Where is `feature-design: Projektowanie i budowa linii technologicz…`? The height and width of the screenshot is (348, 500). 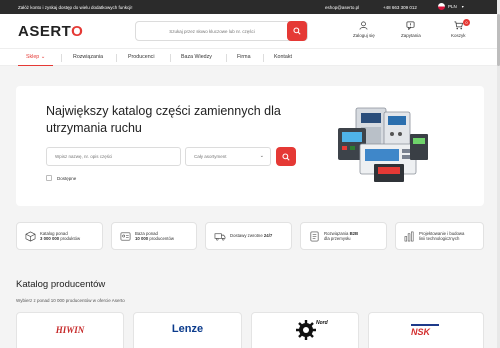
feature-design: Projektowanie i budowa linii technologicz… is located at coordinates (439, 236).